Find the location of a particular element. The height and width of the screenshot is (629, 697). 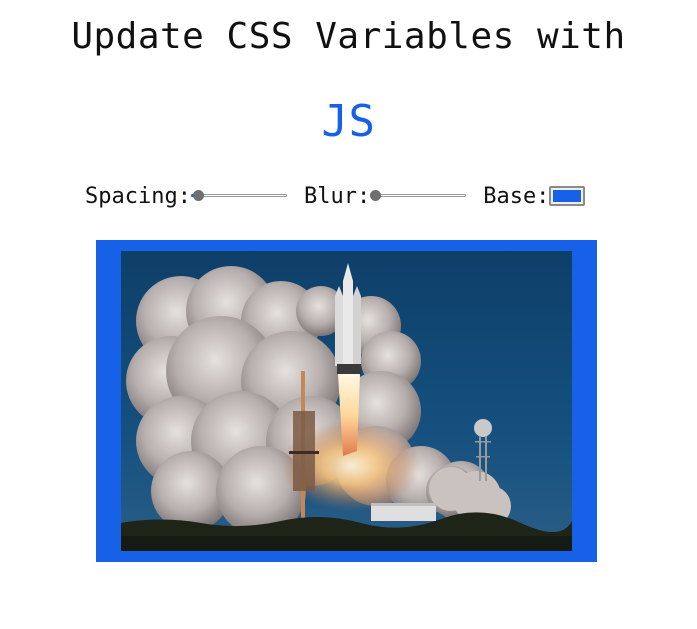

blur-slider-thumb is located at coordinates (376, 195).